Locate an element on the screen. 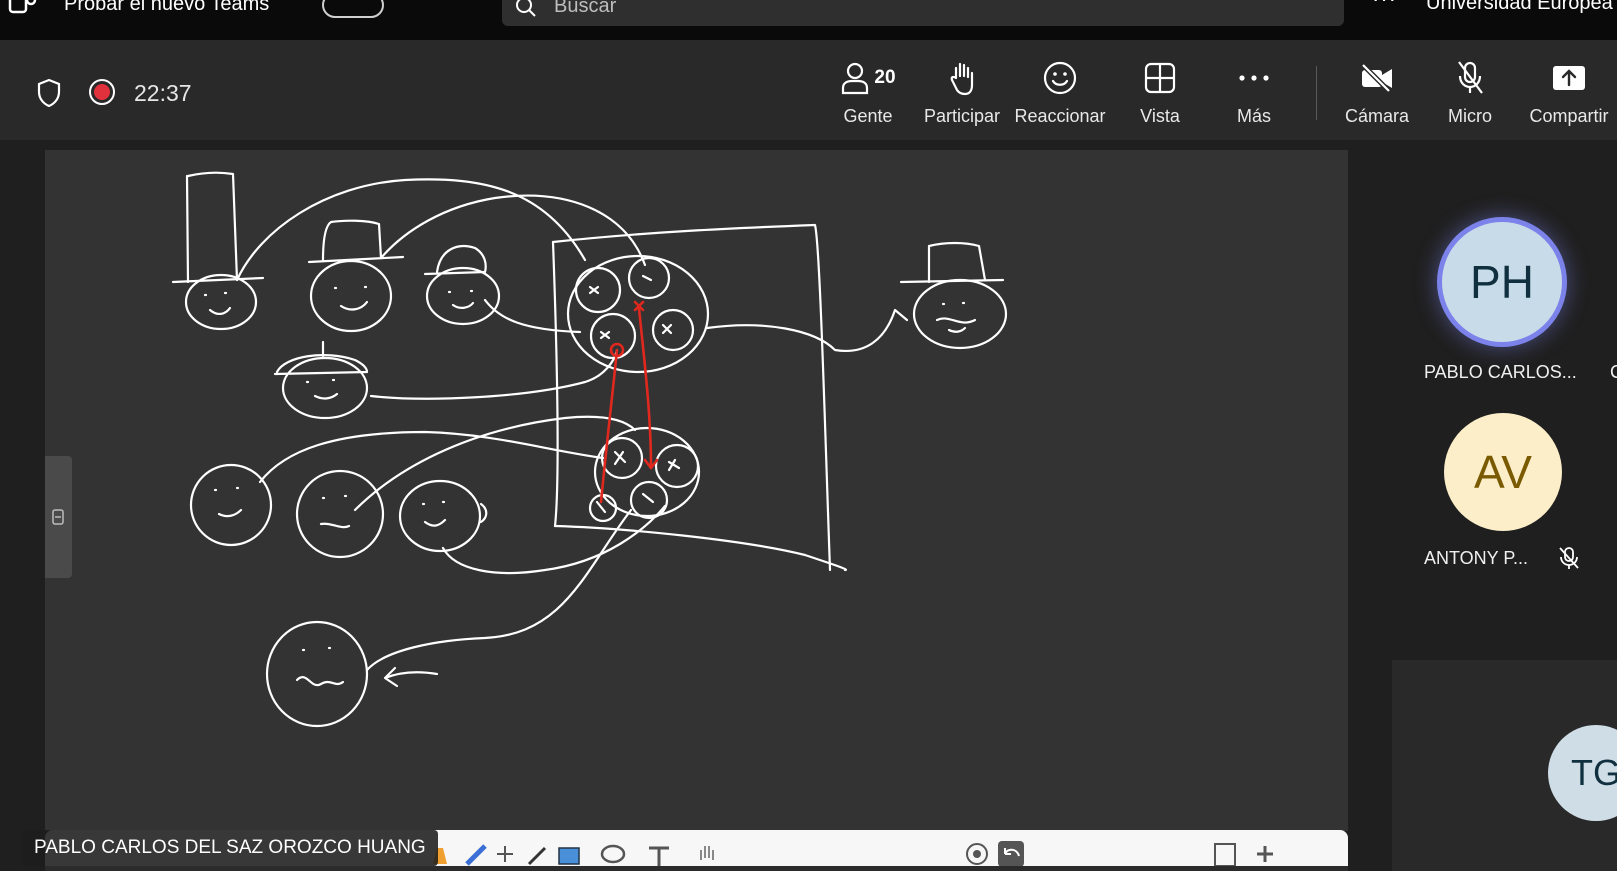  smiley-icon is located at coordinates (1060, 78).